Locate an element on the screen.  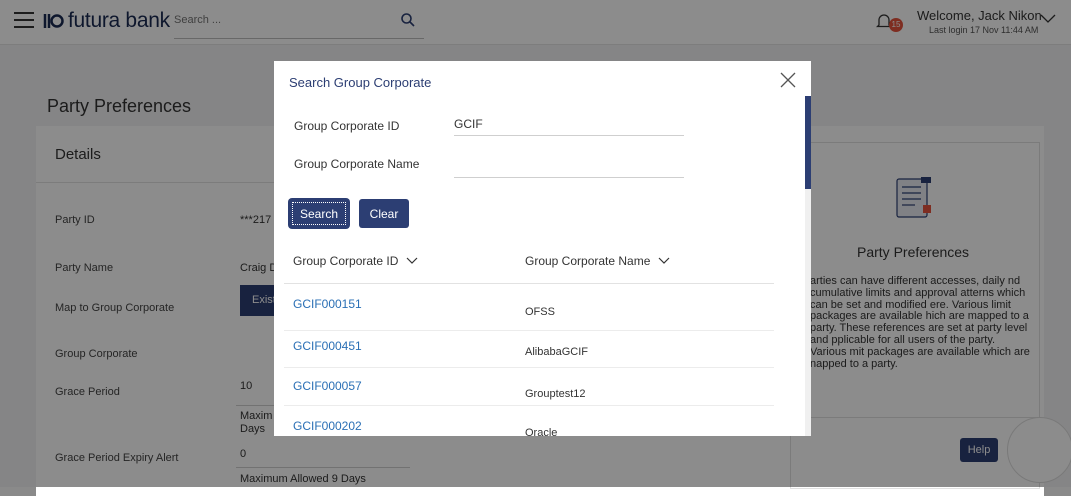
modal-title: Search Group Corporate is located at coordinates (360, 82).